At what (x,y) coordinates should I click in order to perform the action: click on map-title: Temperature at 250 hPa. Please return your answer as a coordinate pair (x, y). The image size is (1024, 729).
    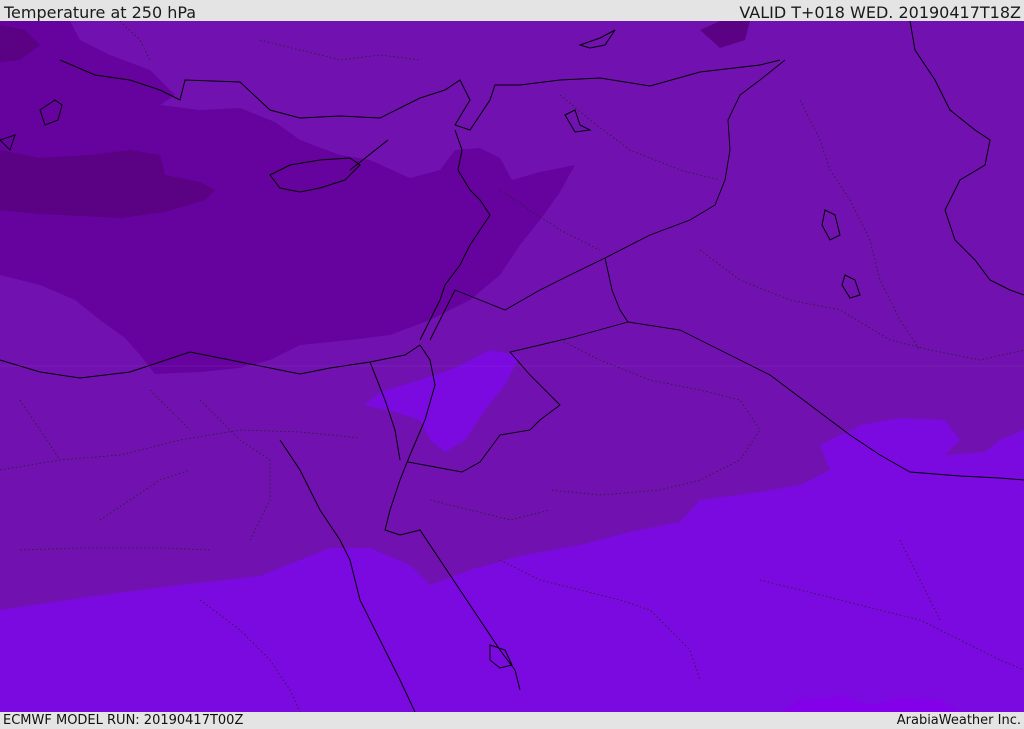
    Looking at the image, I should click on (100, 12).